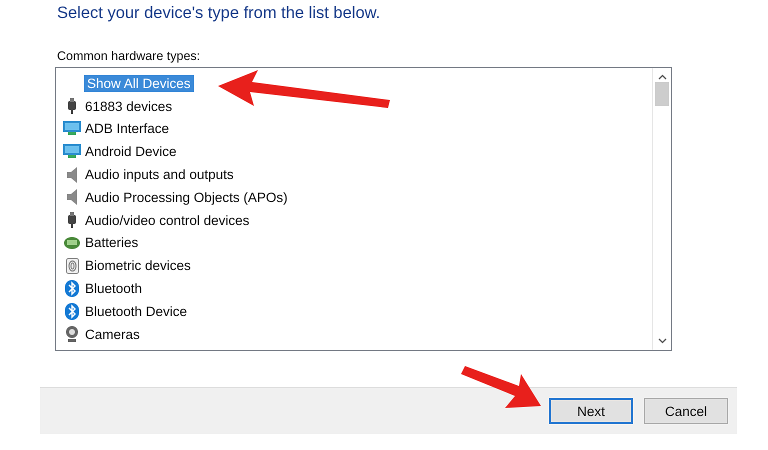  I want to click on cancel-button: Cancel, so click(686, 411).